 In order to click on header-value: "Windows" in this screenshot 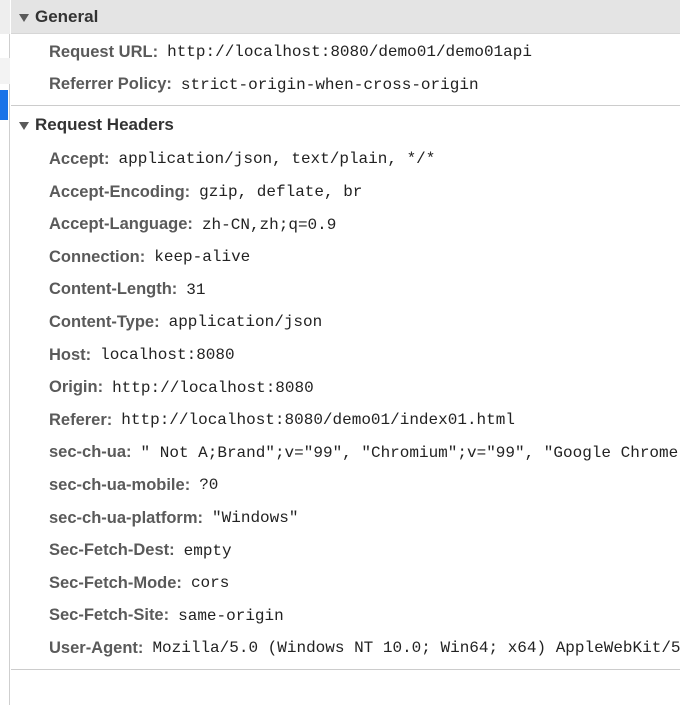, I will do `click(255, 518)`.